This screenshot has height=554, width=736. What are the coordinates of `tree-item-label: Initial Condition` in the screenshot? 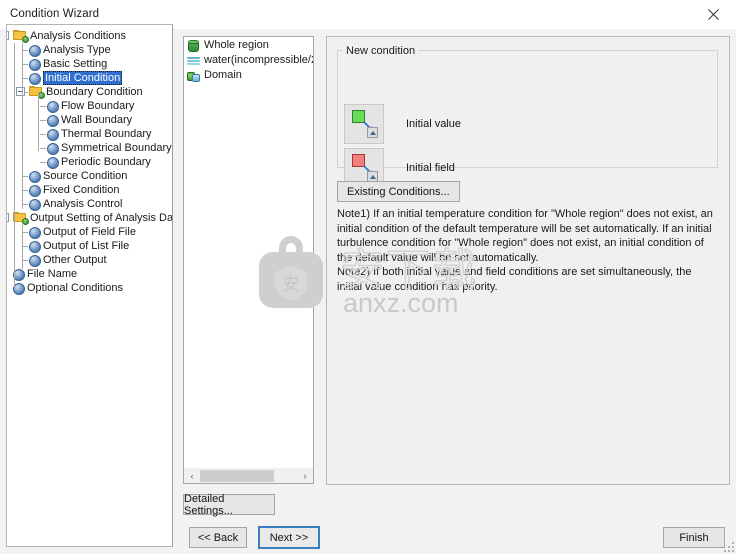 It's located at (83, 78).